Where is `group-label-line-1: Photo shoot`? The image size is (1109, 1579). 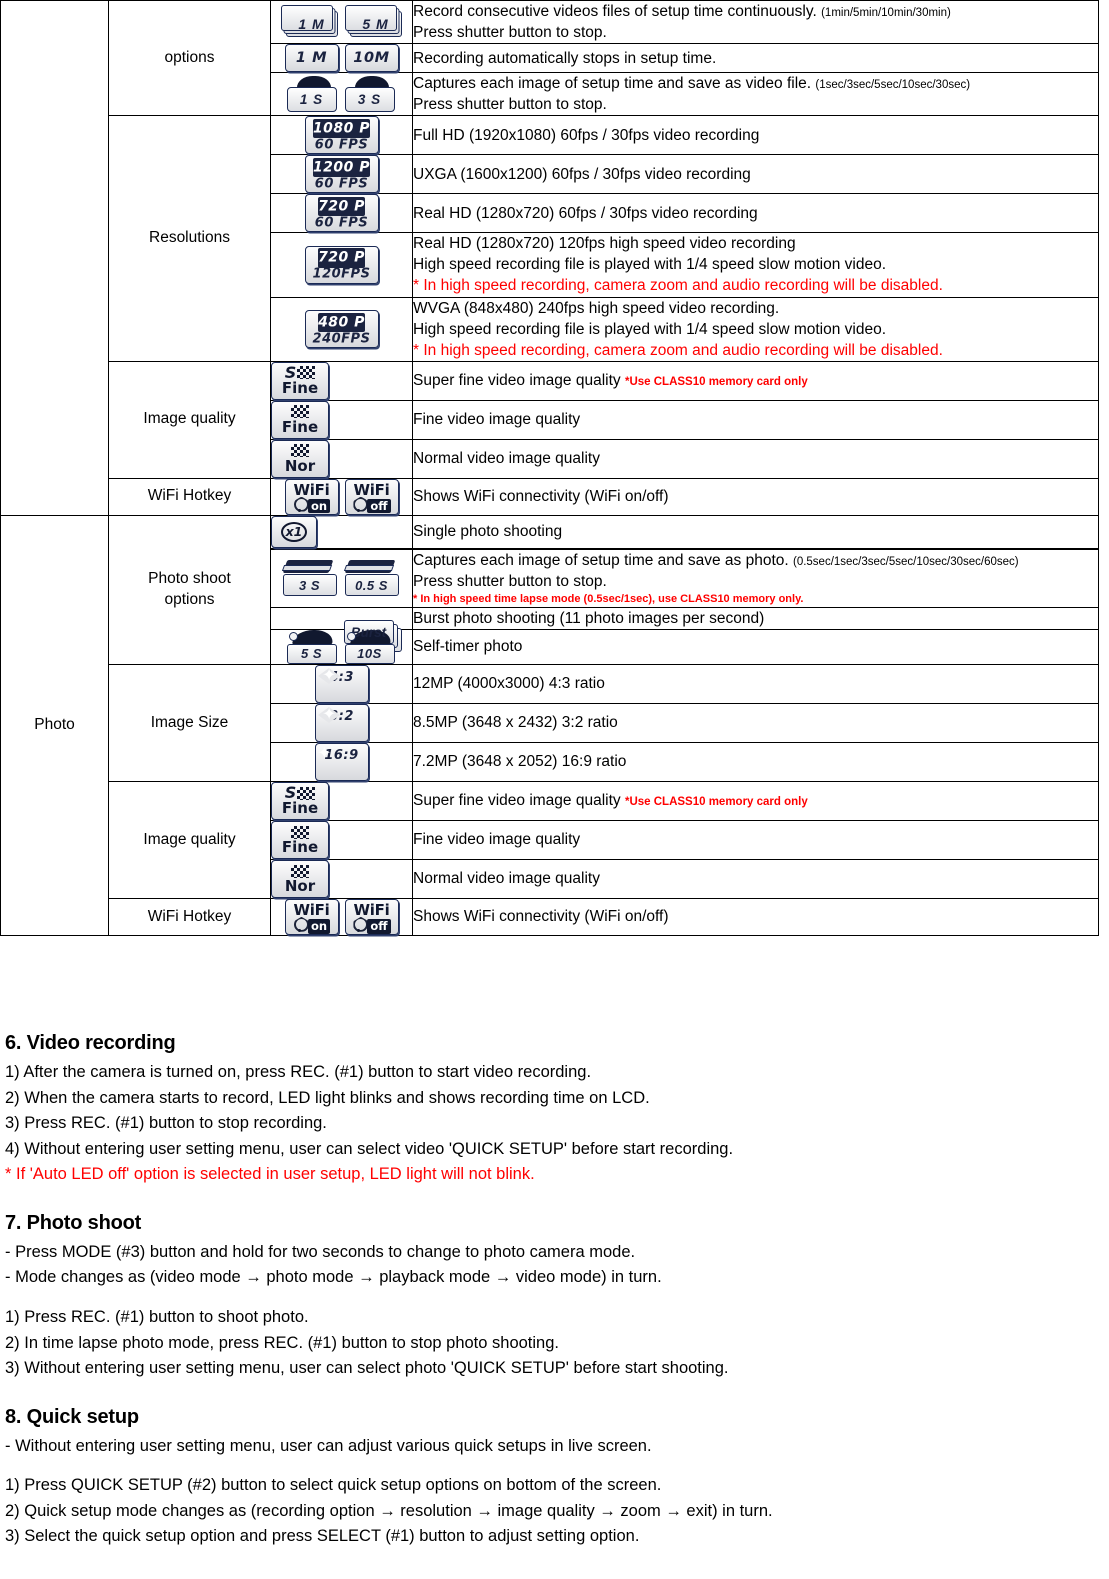 group-label-line-1: Photo shoot is located at coordinates (189, 578).